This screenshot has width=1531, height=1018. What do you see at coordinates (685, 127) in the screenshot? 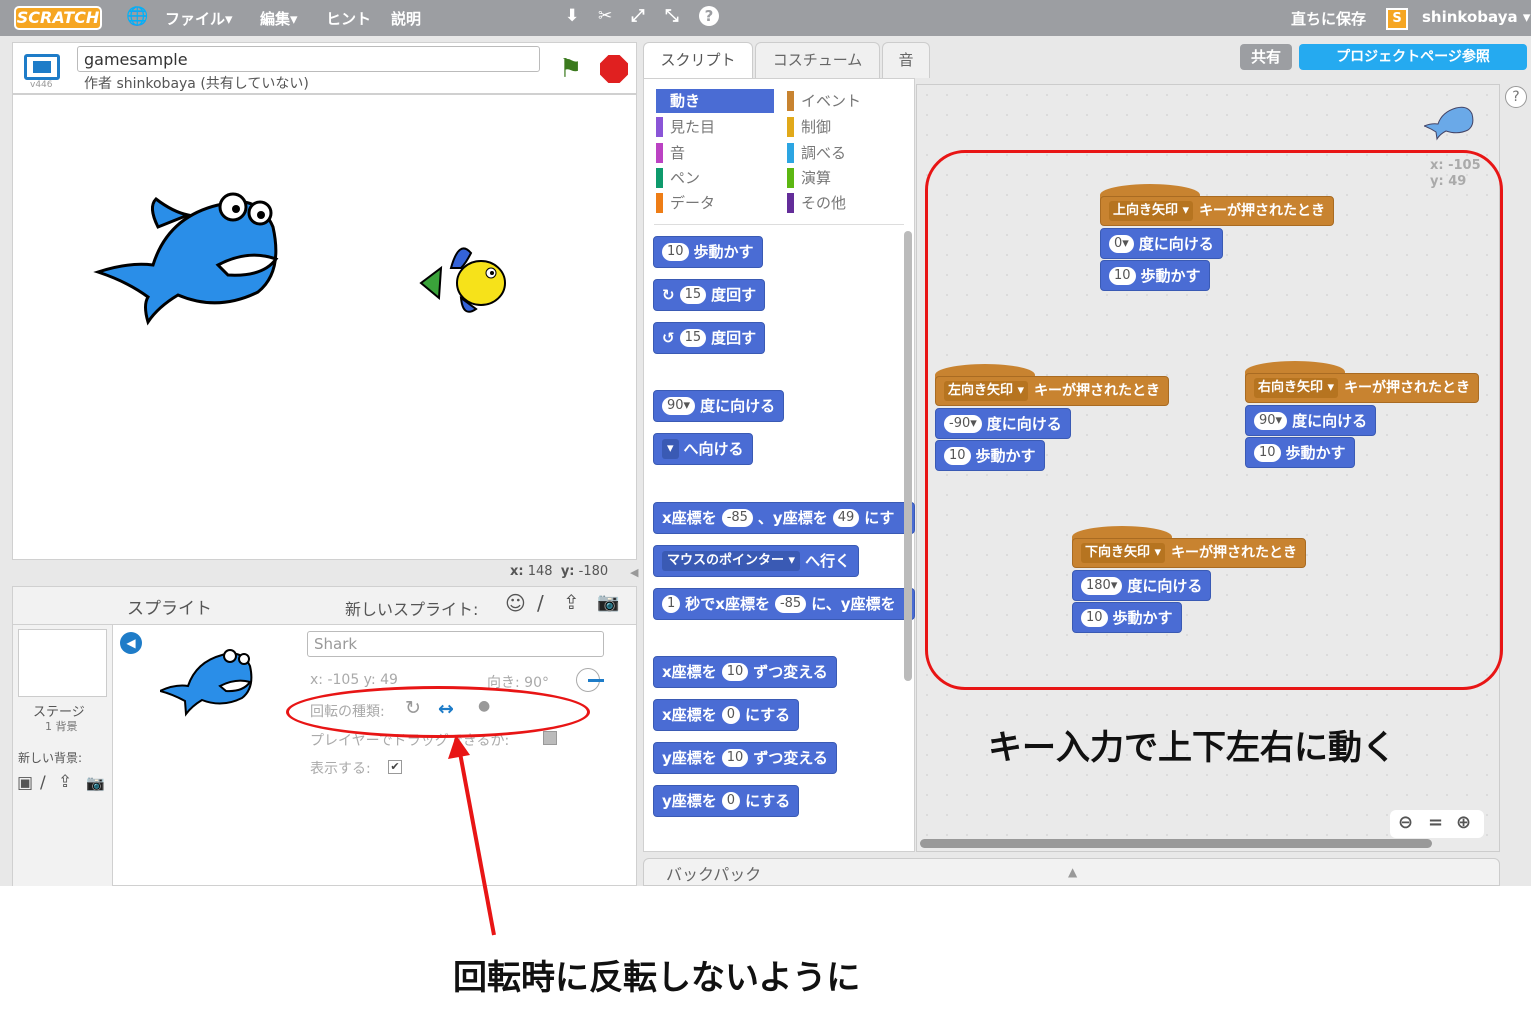
I see `category-looks: 見た目` at bounding box center [685, 127].